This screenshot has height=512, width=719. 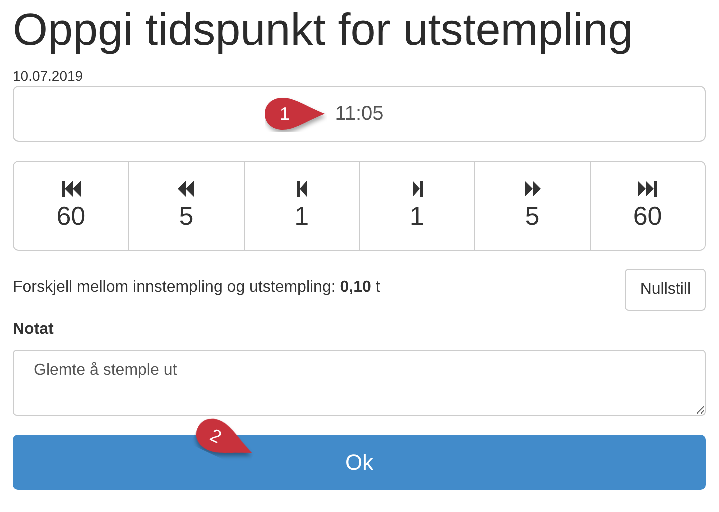 What do you see at coordinates (186, 189) in the screenshot?
I see `rewind-icon` at bounding box center [186, 189].